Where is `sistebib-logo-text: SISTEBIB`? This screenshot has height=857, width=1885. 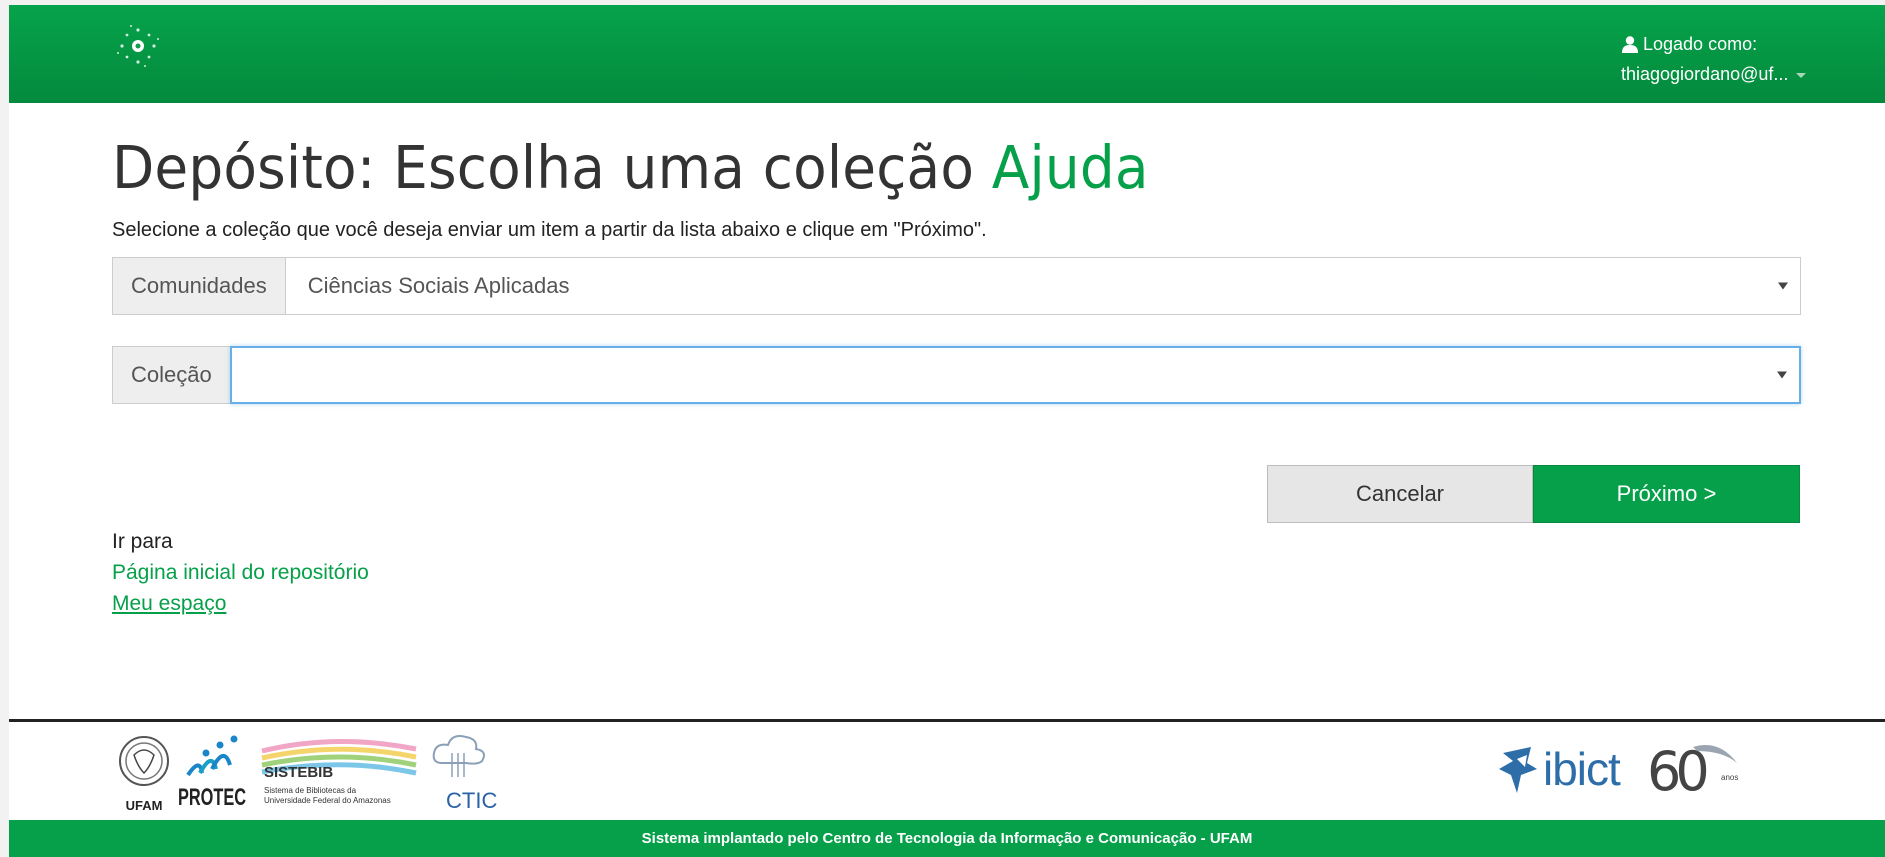
sistebib-logo-text: SISTEBIB is located at coordinates (298, 772).